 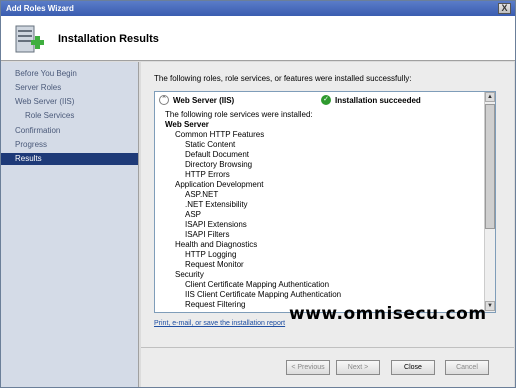 What do you see at coordinates (258, 8) in the screenshot?
I see `title-bar: Add Roles Wizard X` at bounding box center [258, 8].